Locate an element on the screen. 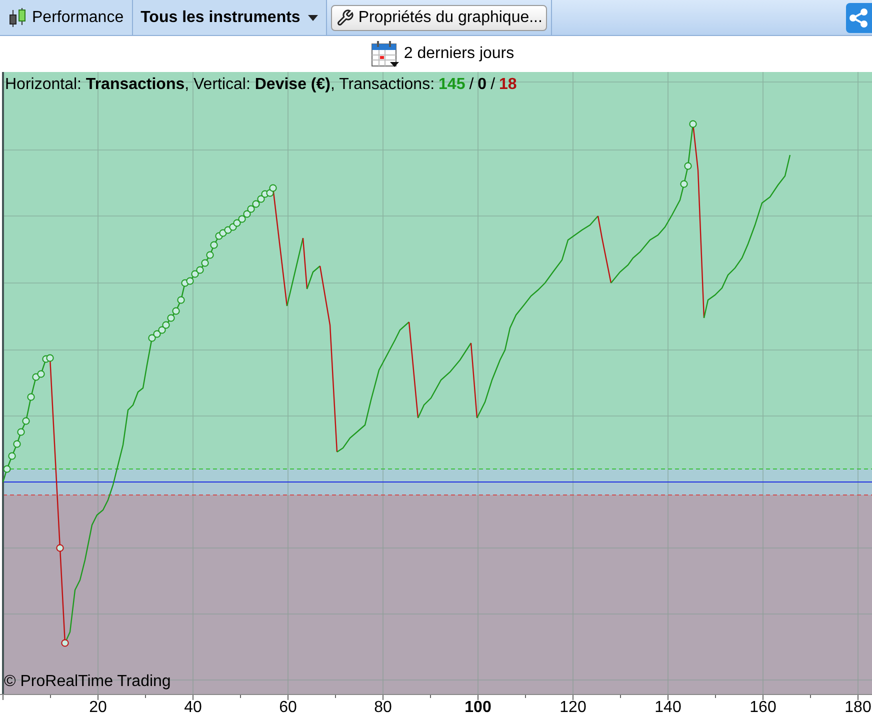 Image resolution: width=872 pixels, height=720 pixels. period-button: 2 derniers jours is located at coordinates (442, 54).